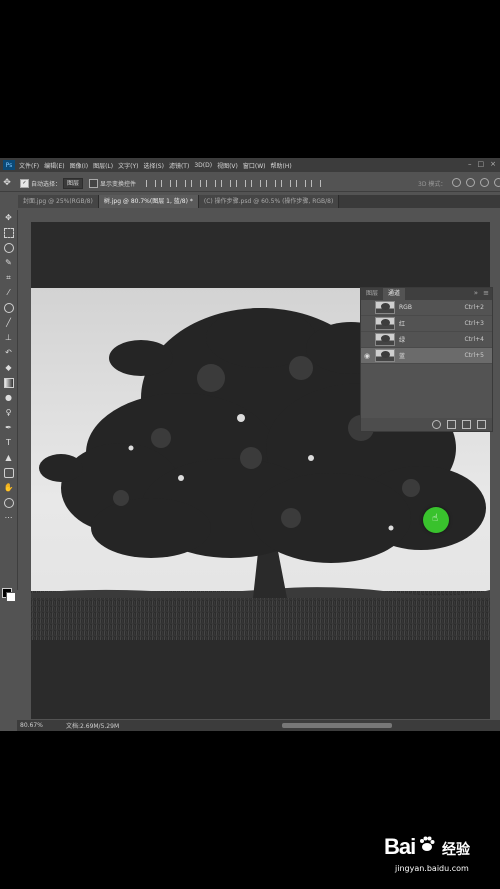  What do you see at coordinates (128, 165) in the screenshot?
I see `menu-type: 文字(Y)` at bounding box center [128, 165].